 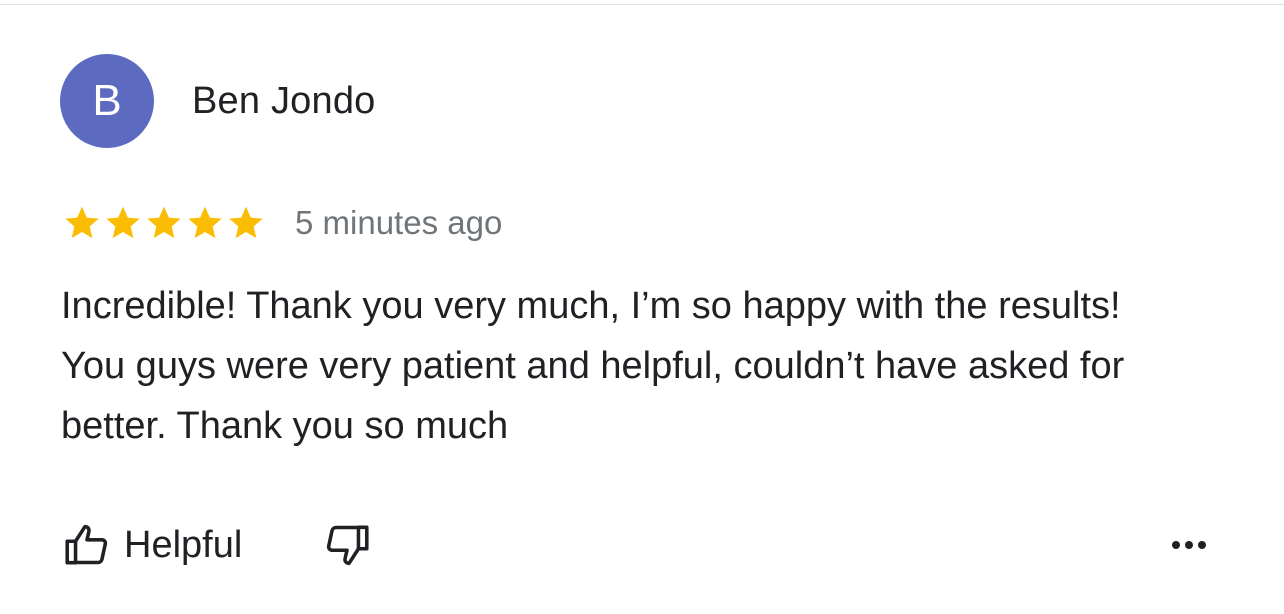 I want to click on helpful-label: Helpful, so click(x=183, y=544).